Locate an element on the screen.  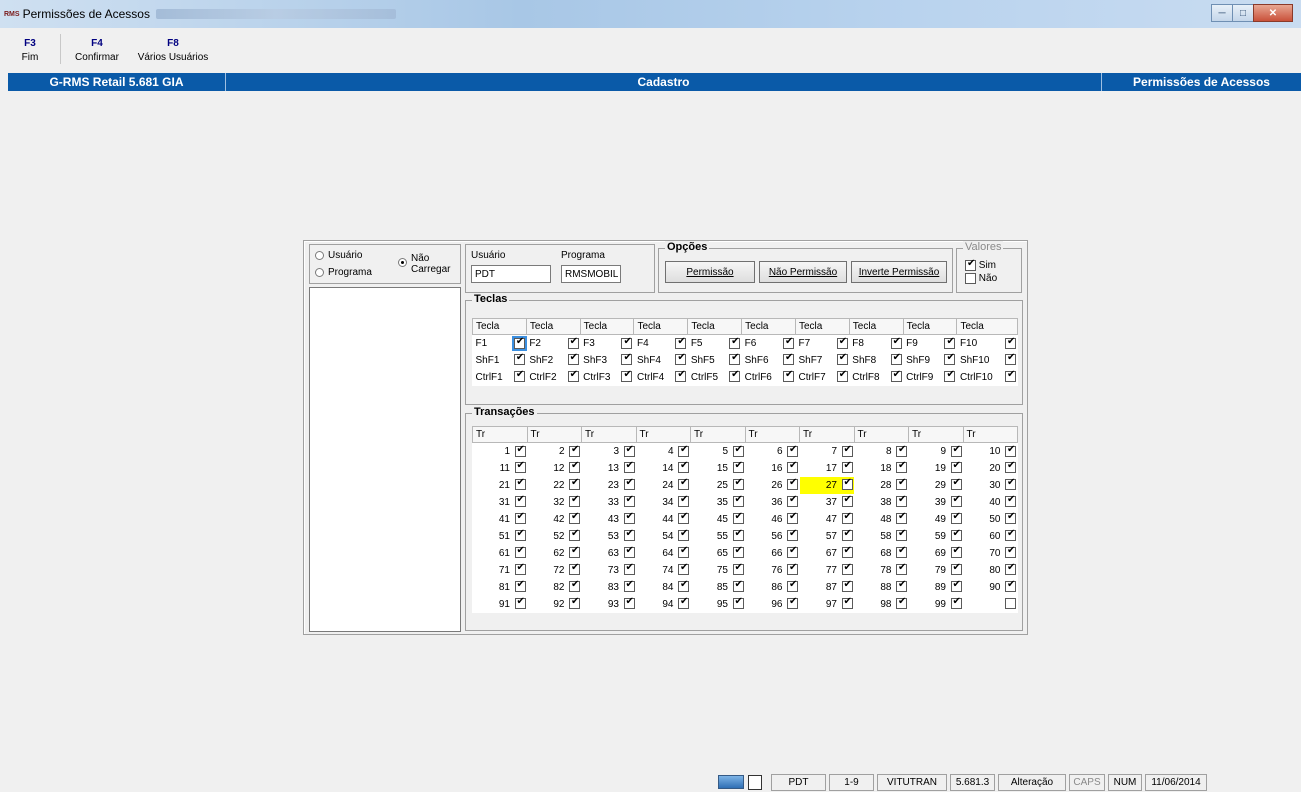
selection-list is located at coordinates (385, 459).